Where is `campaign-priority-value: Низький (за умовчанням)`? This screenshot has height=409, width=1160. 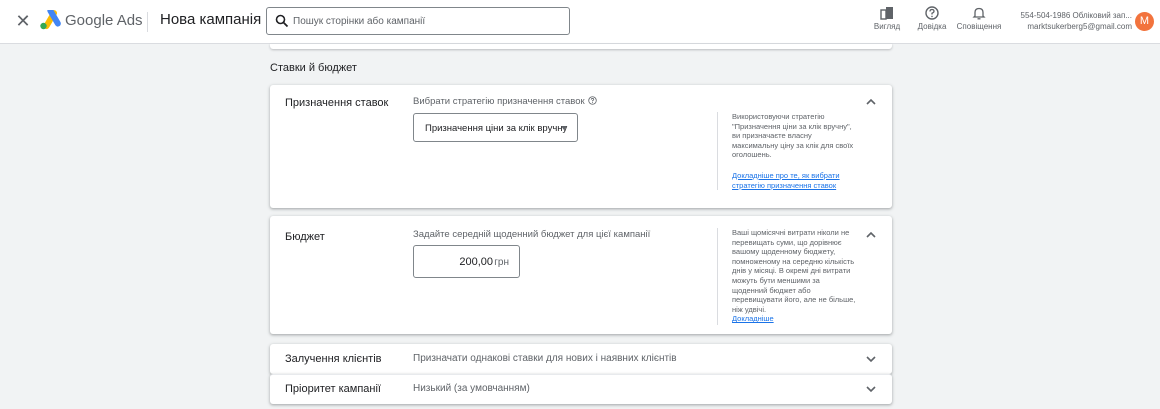 campaign-priority-value: Низький (за умовчанням) is located at coordinates (471, 388).